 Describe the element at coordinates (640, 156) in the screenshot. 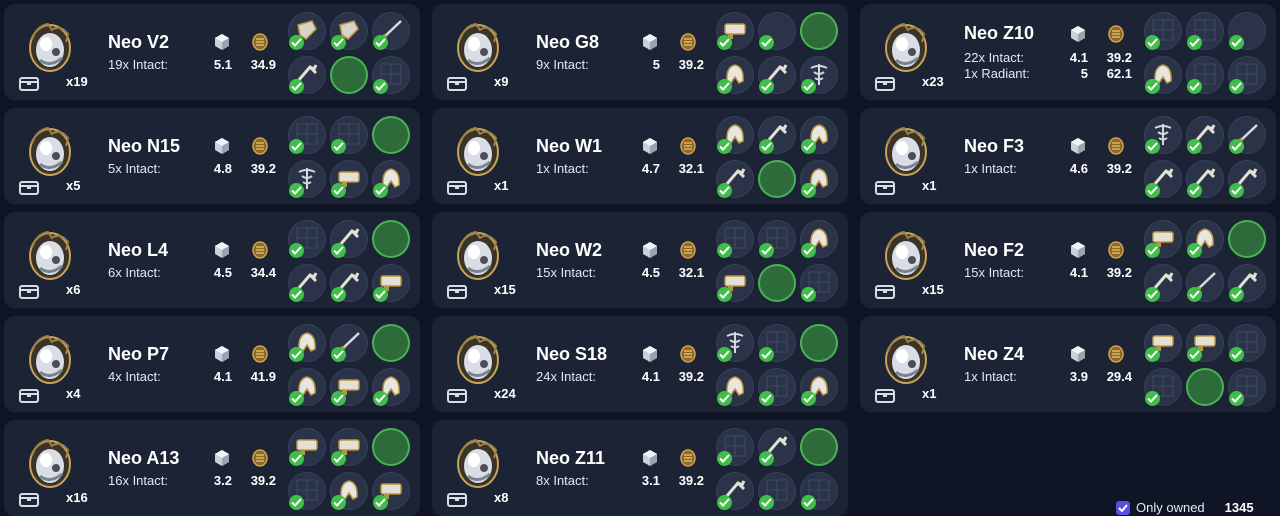

I see `relic-card: x1 Neo W1 1x Intact: 4.7 32.1` at that location.